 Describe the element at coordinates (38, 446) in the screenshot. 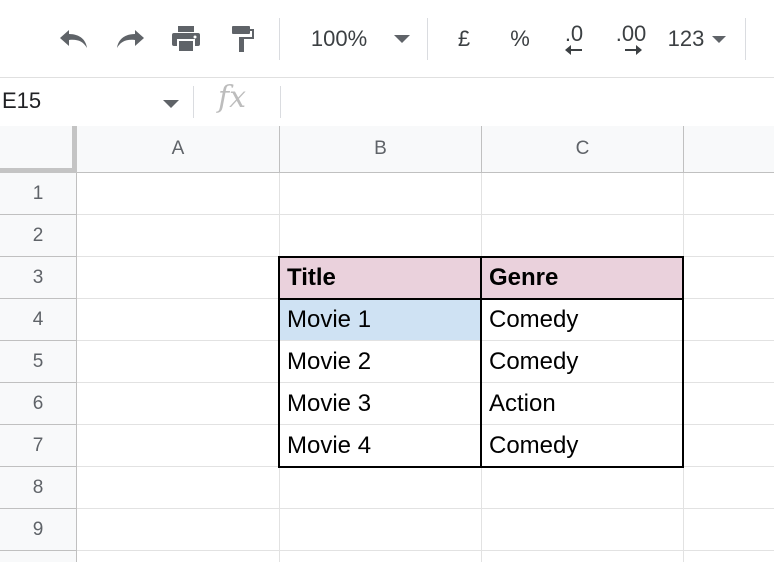

I see `row-header-7: 7` at that location.